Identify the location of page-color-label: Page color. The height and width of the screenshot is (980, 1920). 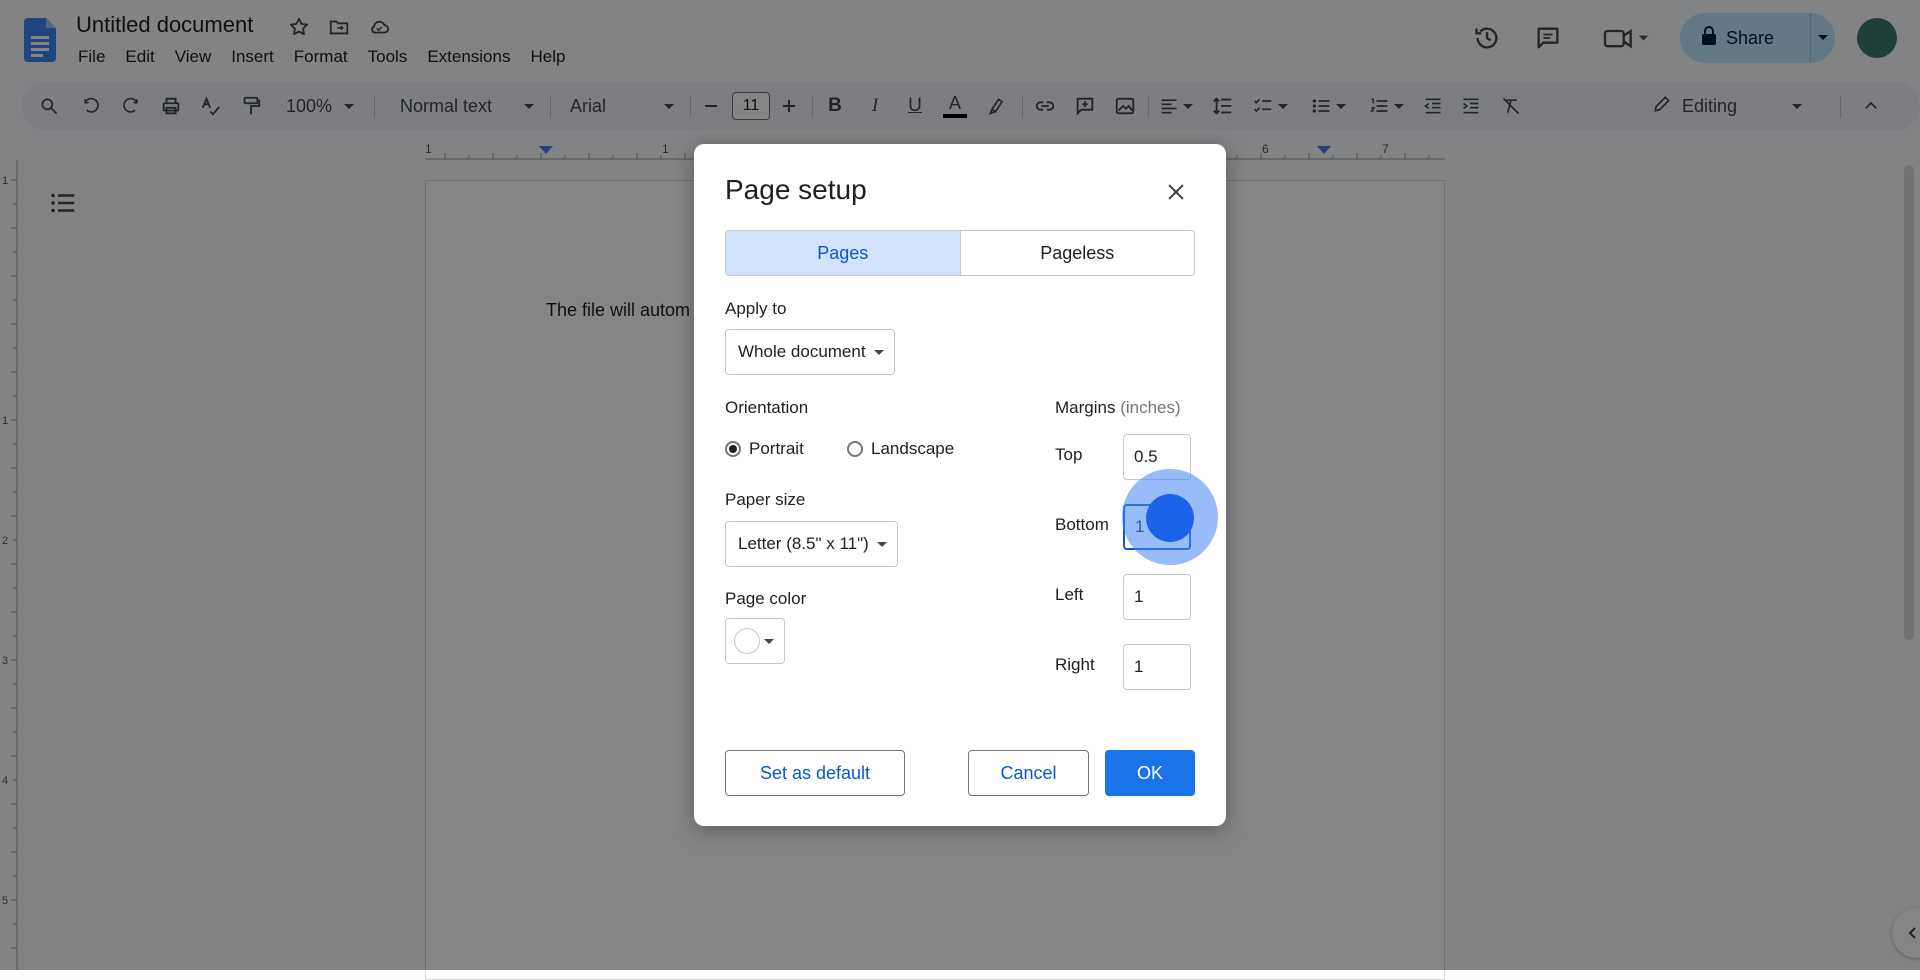
(766, 598).